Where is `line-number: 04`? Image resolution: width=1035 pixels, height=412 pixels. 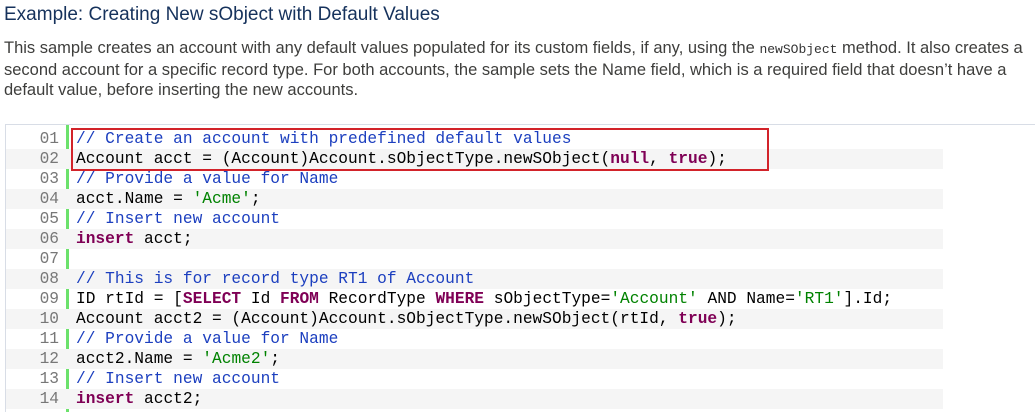
line-number: 04 is located at coordinates (49, 199).